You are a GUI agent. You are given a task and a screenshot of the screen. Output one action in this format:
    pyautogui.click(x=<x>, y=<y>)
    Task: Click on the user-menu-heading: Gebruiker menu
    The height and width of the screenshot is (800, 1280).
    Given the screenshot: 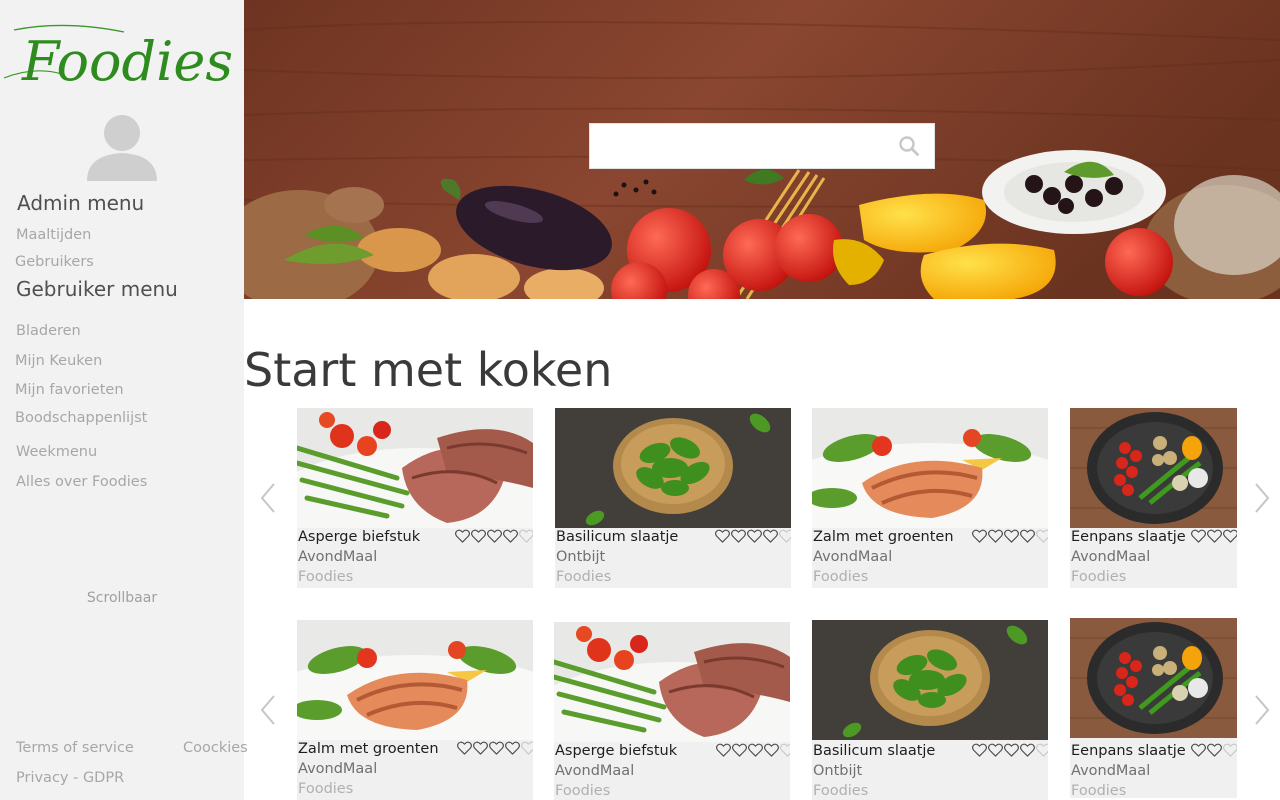 What is the action you would take?
    pyautogui.click(x=97, y=289)
    